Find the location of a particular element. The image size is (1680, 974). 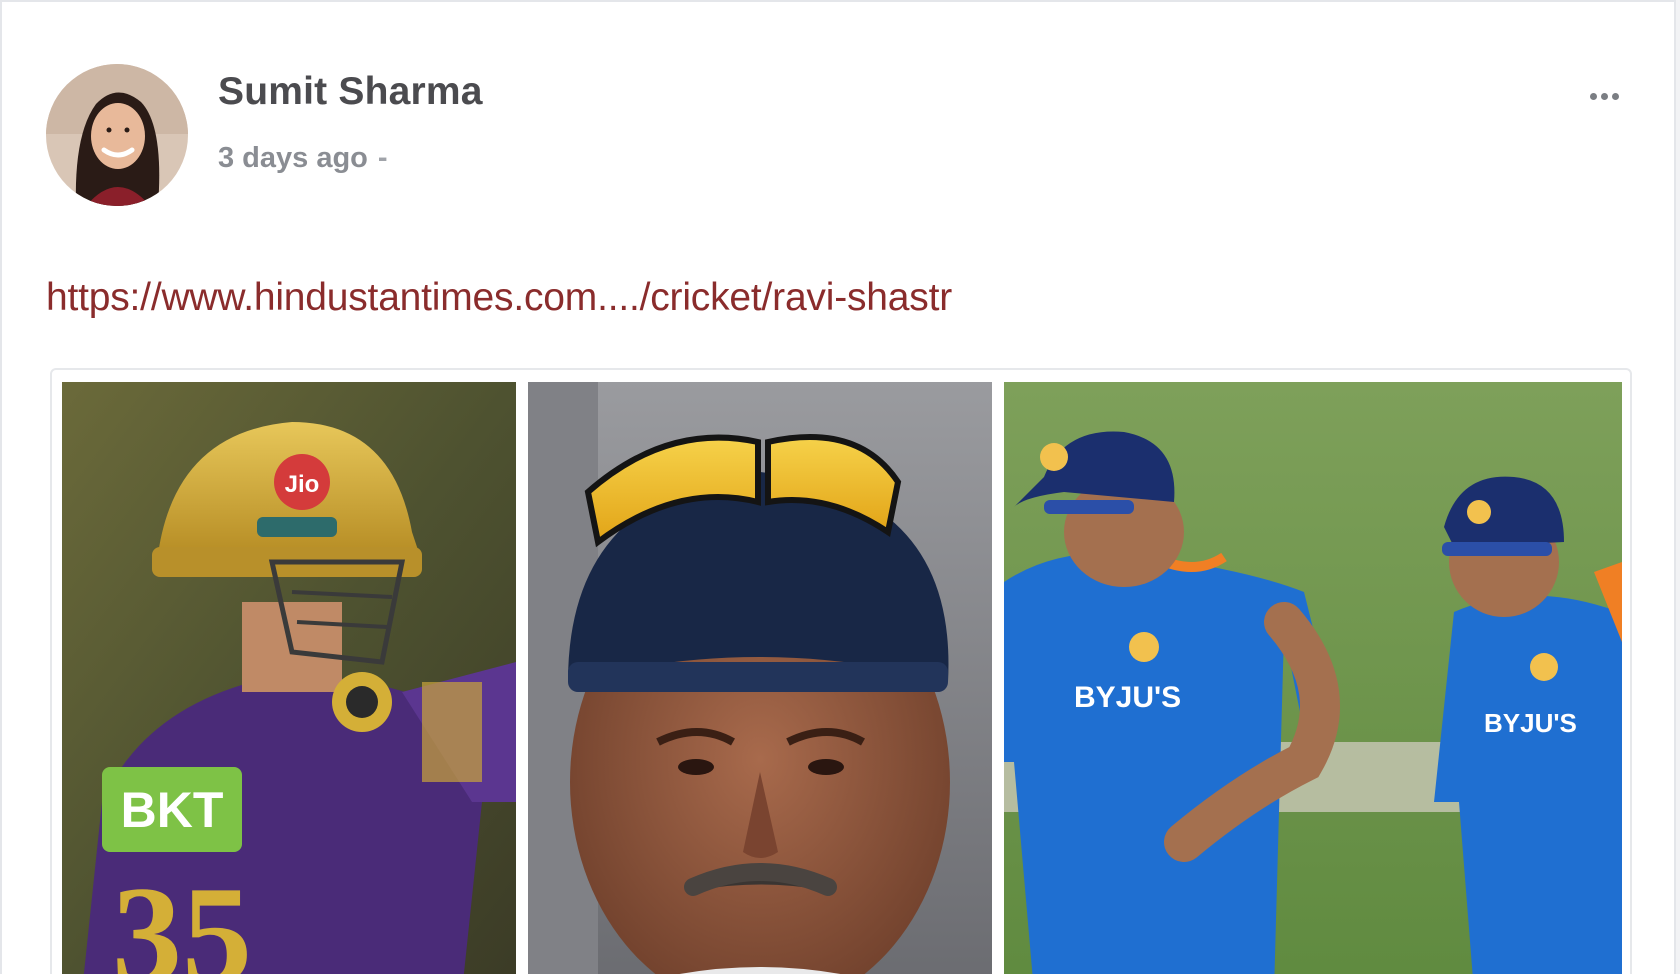

helmet-logo-text: Jio is located at coordinates (302, 484).